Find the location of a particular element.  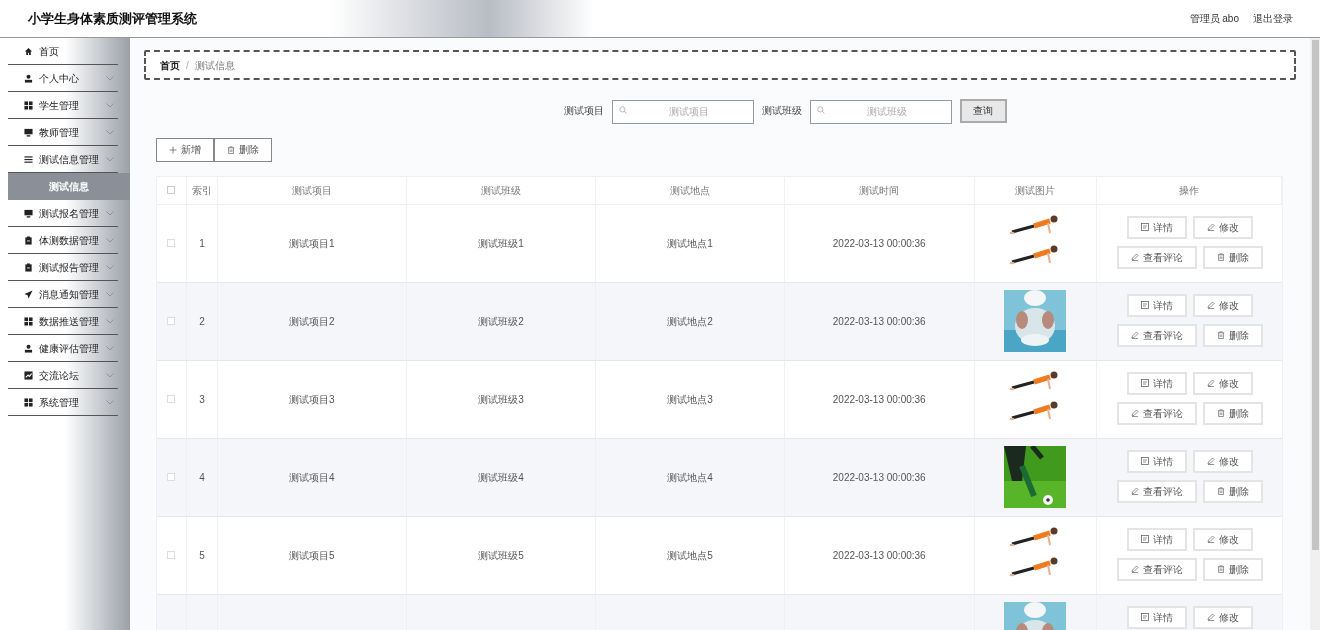

table-cell-text: 测试项目4 is located at coordinates (311, 477).